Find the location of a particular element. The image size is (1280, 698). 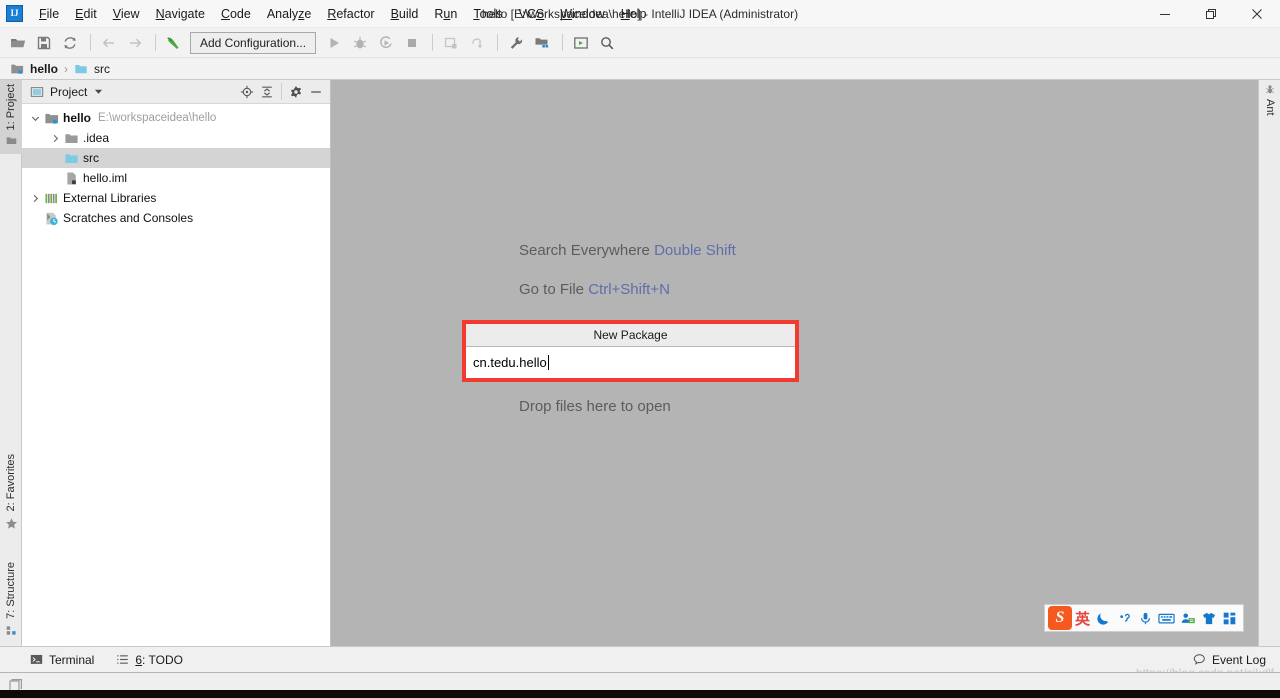

project-icon is located at coordinates (11, 140).